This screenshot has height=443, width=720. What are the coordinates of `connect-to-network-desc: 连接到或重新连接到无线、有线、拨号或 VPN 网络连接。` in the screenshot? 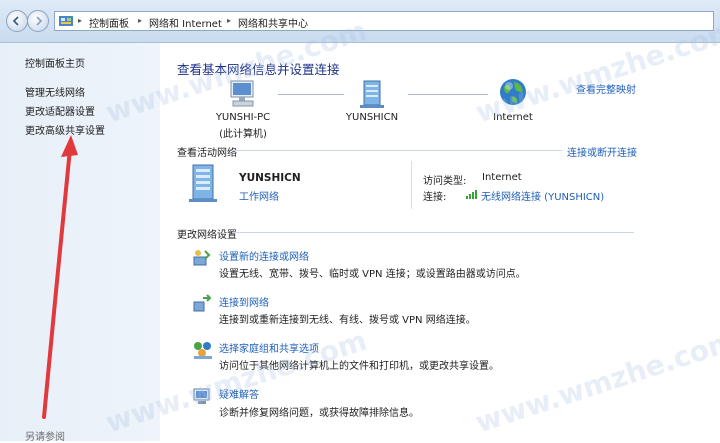 It's located at (347, 320).